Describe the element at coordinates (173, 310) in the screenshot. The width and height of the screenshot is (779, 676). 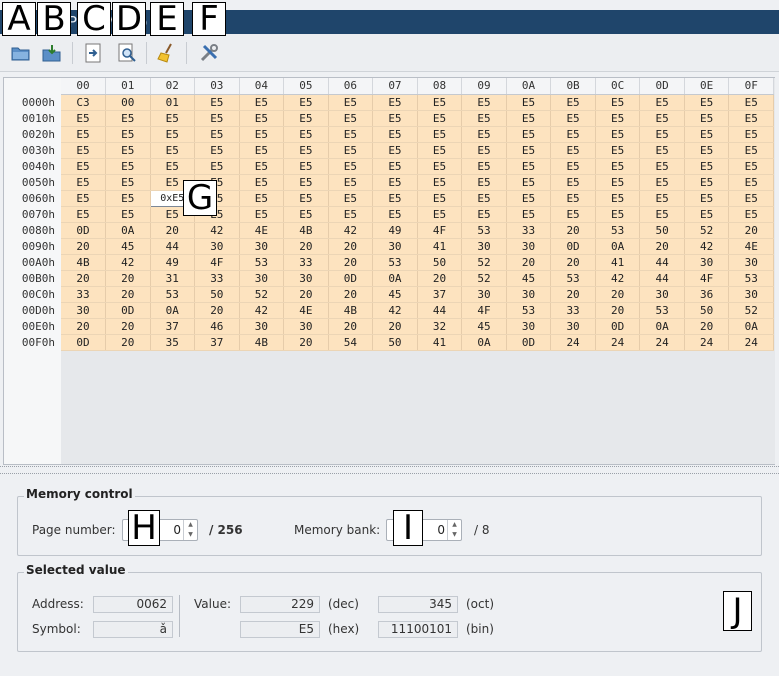
I see `memory-cell: 0A` at that location.